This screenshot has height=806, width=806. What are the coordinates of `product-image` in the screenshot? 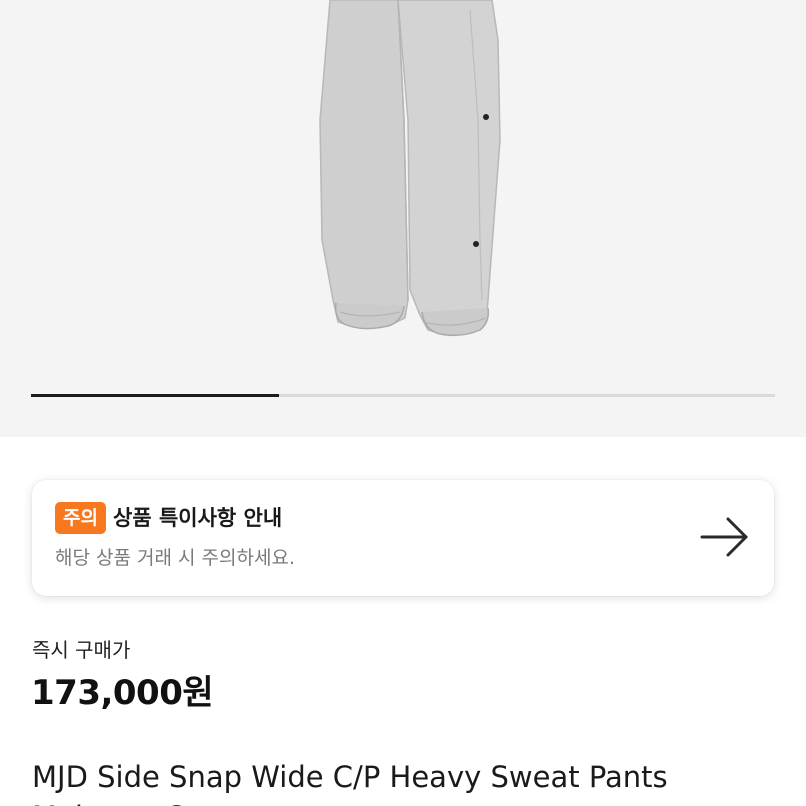 It's located at (410, 168).